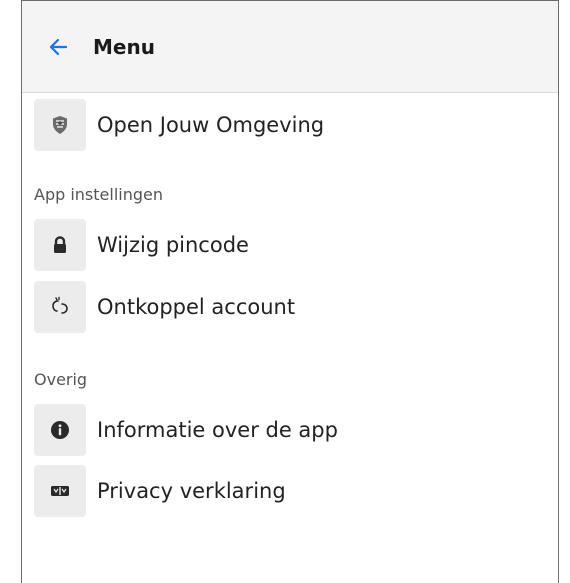 This screenshot has width=570, height=583. Describe the element at coordinates (98, 194) in the screenshot. I see `section-title-app-instellingen: App instellingen` at that location.